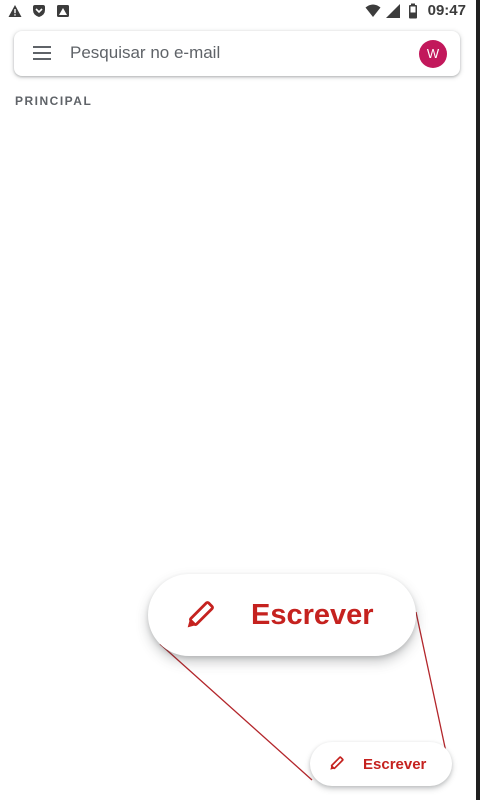  I want to click on wifi-icon, so click(373, 10).